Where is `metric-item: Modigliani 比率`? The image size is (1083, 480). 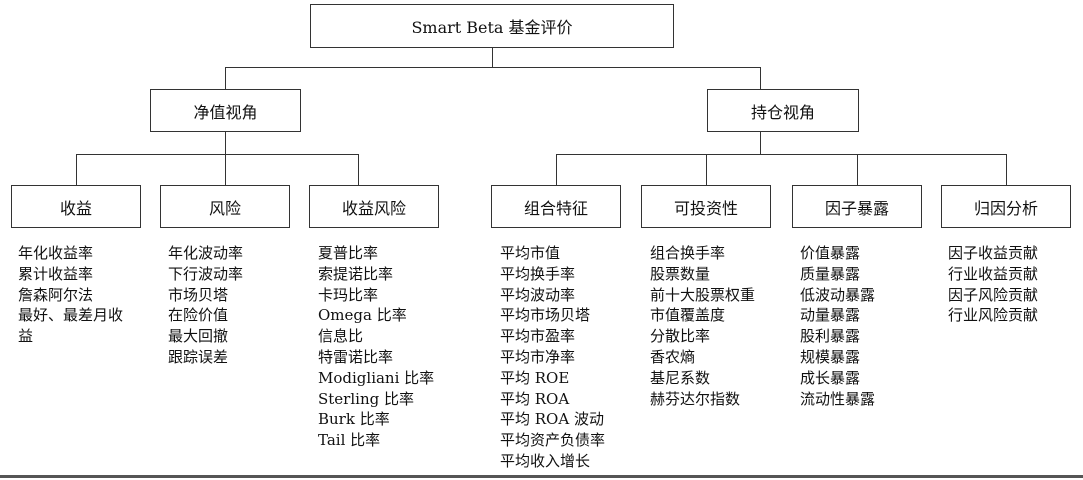
metric-item: Modigliani 比率 is located at coordinates (376, 377).